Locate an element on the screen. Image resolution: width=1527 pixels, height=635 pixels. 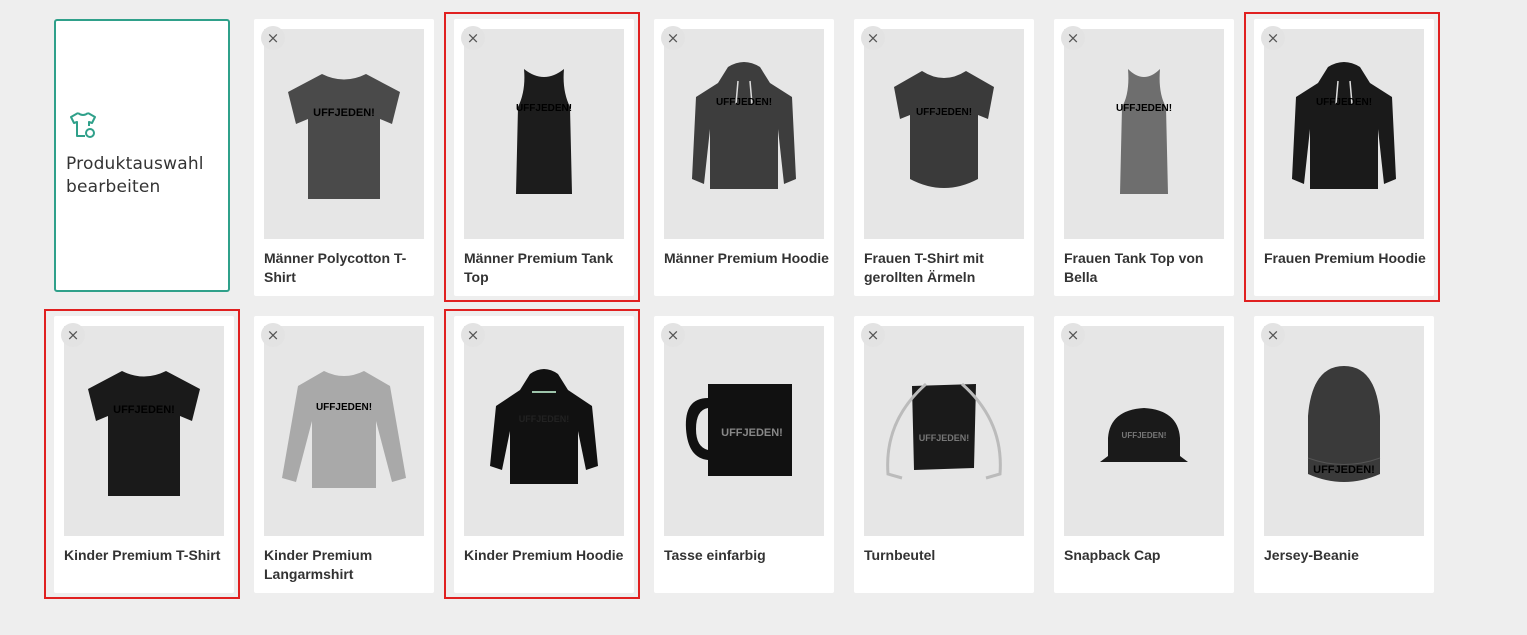
edit-product-selection-card: Produktauswahl bearbeiten is located at coordinates (142, 155).